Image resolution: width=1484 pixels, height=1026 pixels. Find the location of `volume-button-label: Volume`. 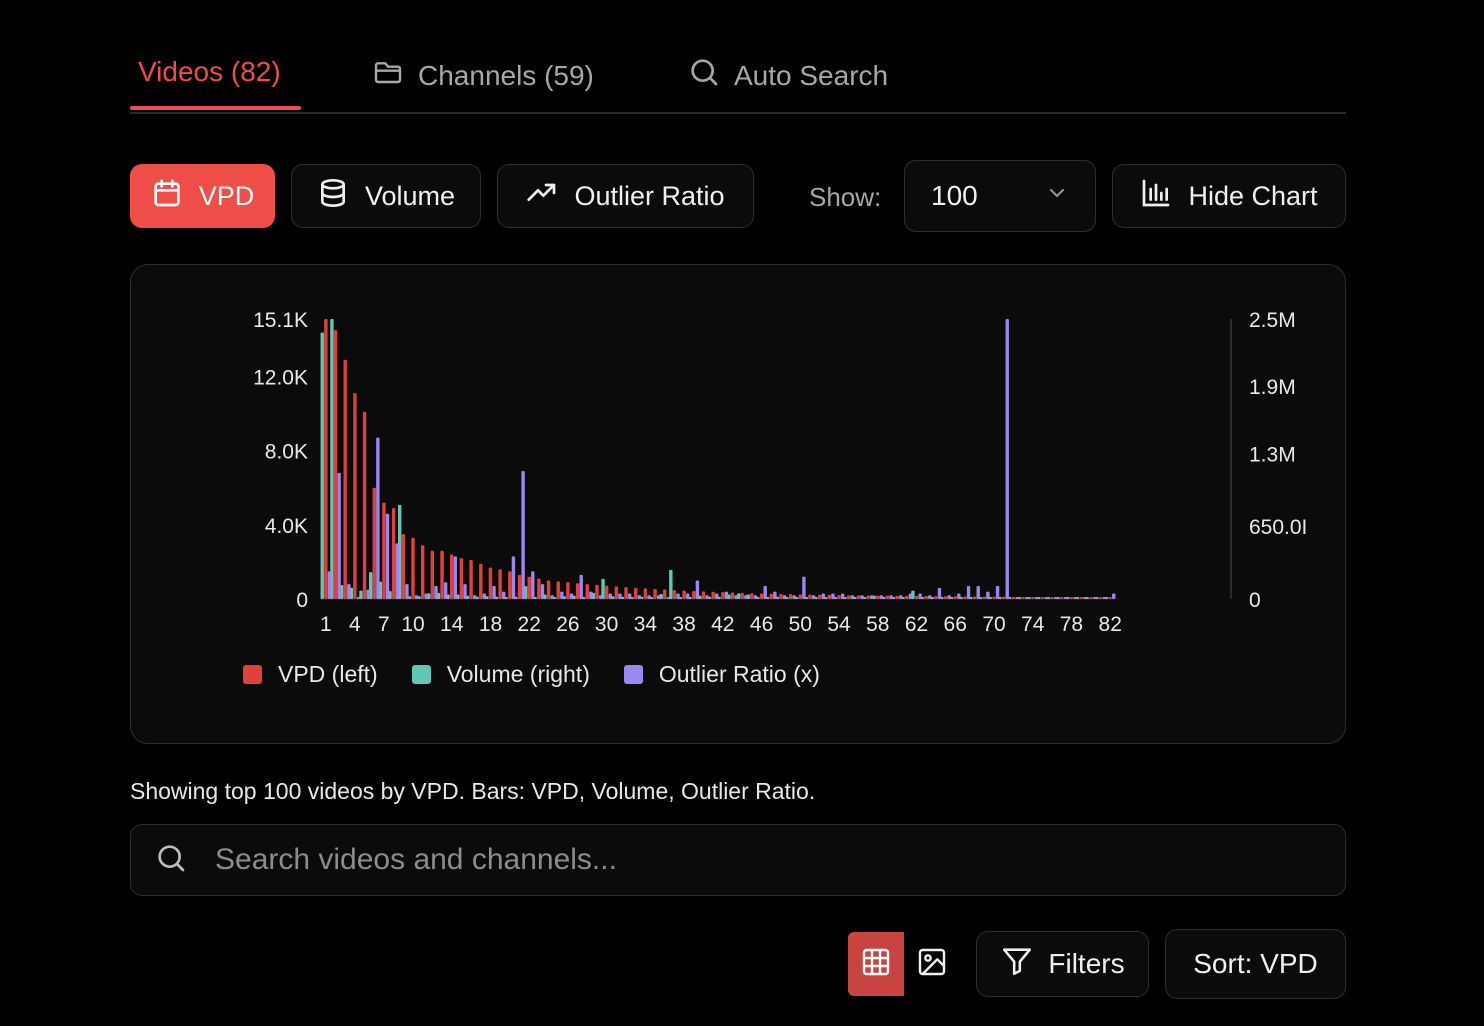

volume-button-label: Volume is located at coordinates (410, 195).